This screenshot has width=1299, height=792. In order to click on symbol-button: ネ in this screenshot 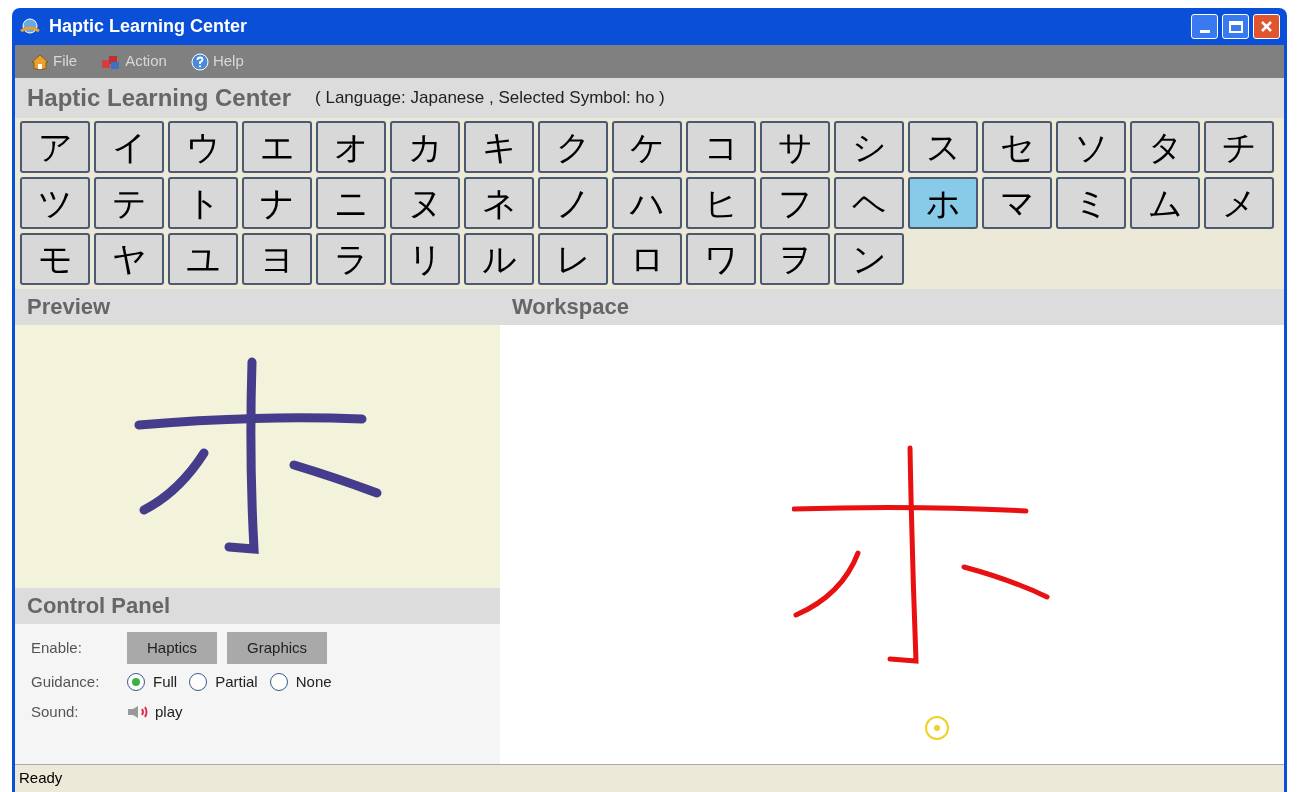, I will do `click(499, 203)`.